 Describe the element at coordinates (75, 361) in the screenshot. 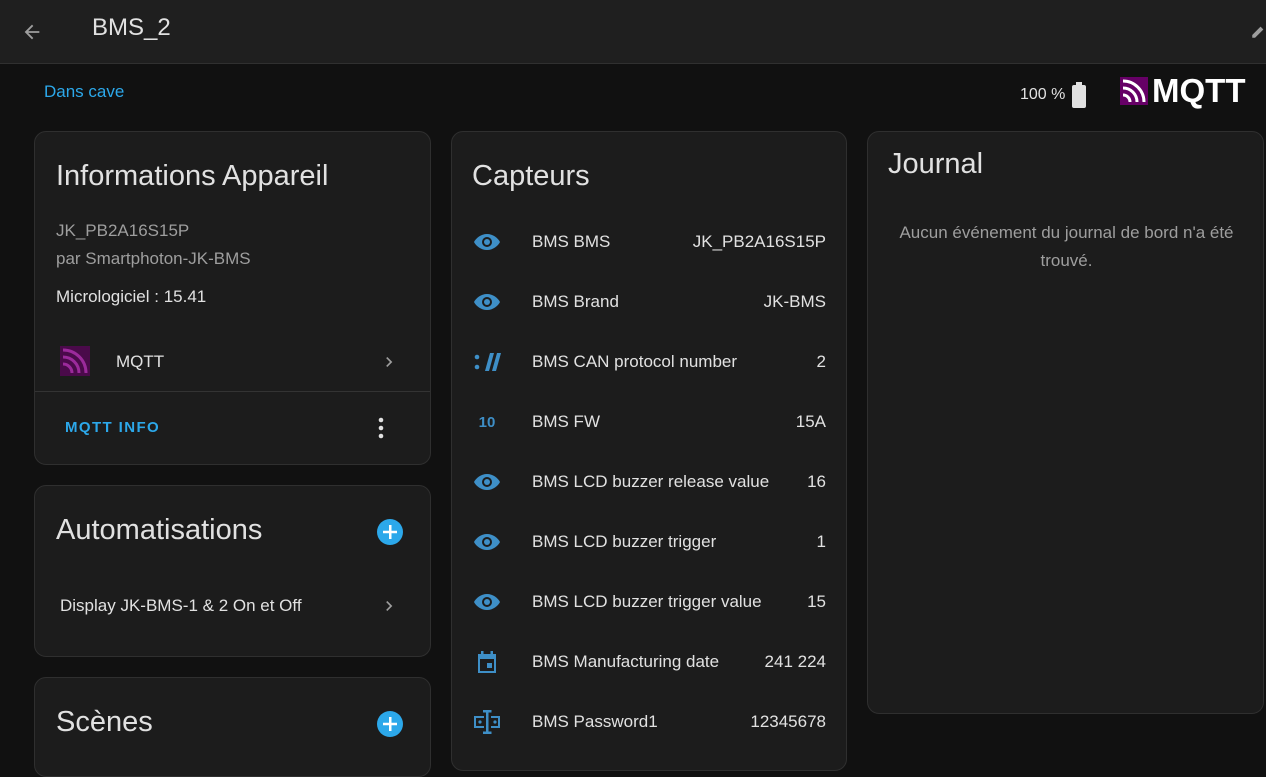

I see `mqtt-integration-icon` at that location.